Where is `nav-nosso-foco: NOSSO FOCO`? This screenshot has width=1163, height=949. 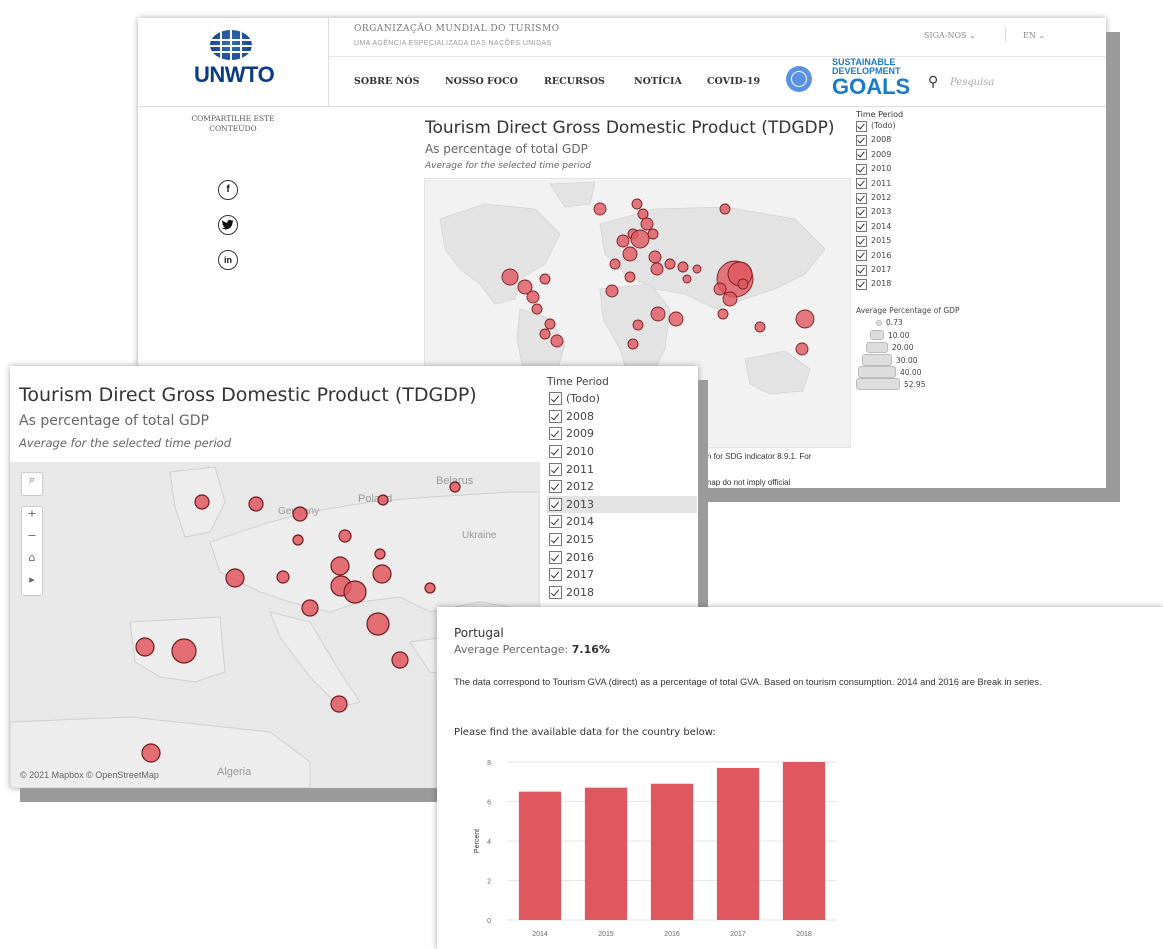
nav-nosso-foco: NOSSO FOCO is located at coordinates (481, 81).